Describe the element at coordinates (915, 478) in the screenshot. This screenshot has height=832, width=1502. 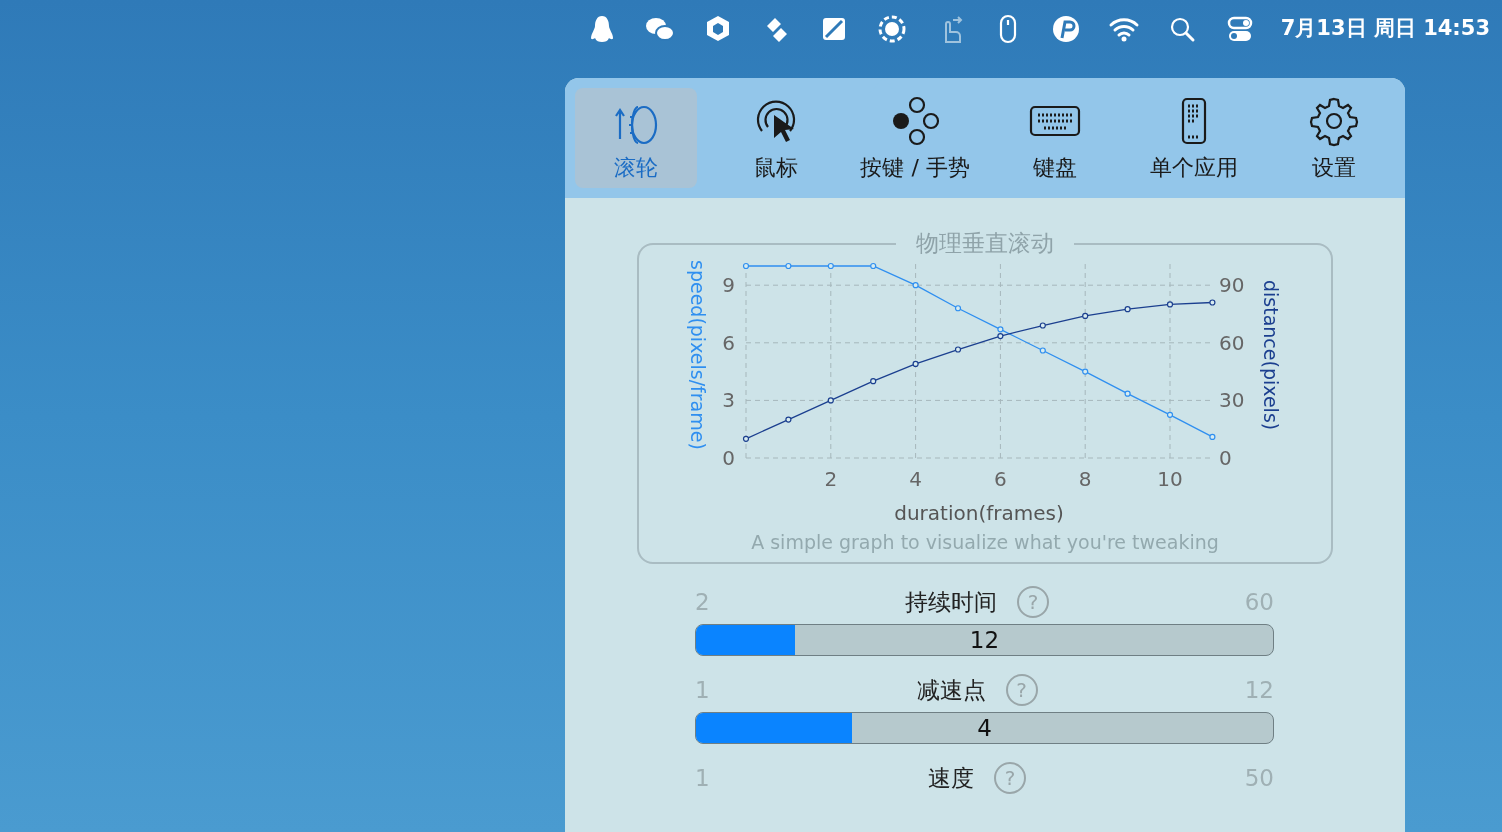
I see `x-tick-label: 4` at that location.